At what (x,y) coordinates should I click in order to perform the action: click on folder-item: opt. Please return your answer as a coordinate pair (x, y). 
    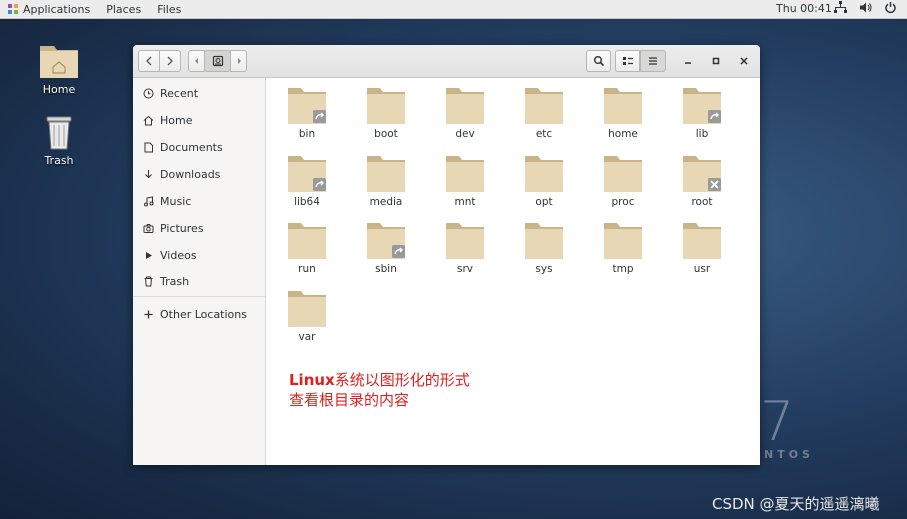
    Looking at the image, I should click on (544, 181).